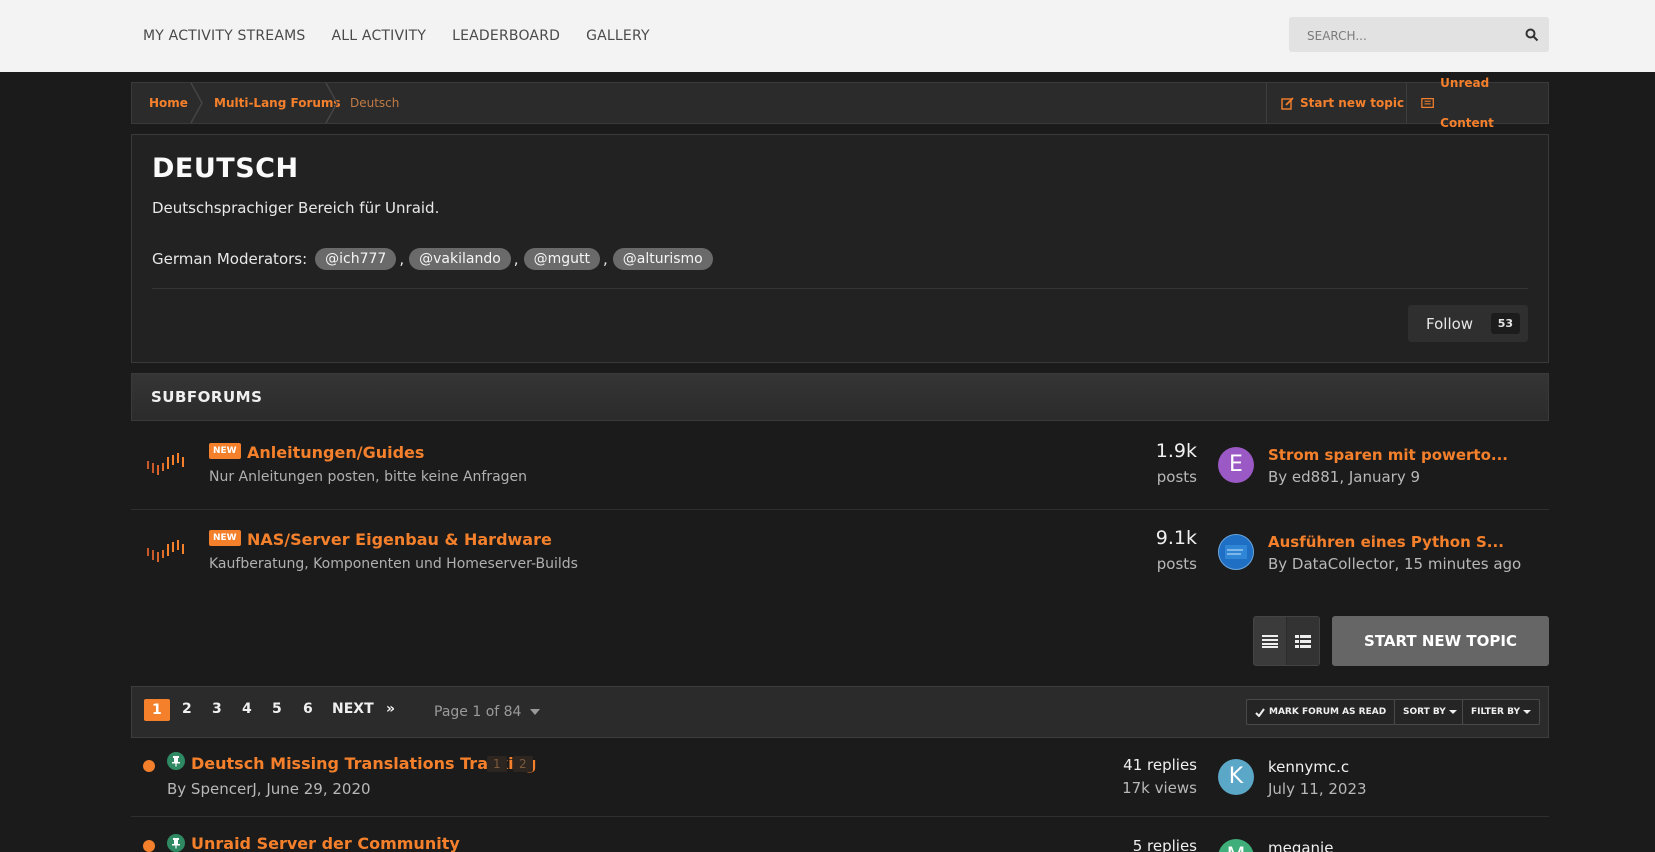 The width and height of the screenshot is (1655, 852). Describe the element at coordinates (1308, 767) in the screenshot. I see `last-poster-name: kennymc.c` at that location.